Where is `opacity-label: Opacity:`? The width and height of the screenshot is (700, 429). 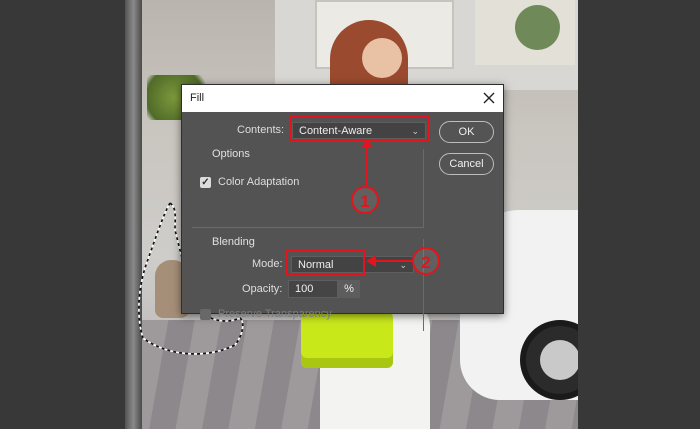
opacity-label: Opacity: is located at coordinates (262, 289).